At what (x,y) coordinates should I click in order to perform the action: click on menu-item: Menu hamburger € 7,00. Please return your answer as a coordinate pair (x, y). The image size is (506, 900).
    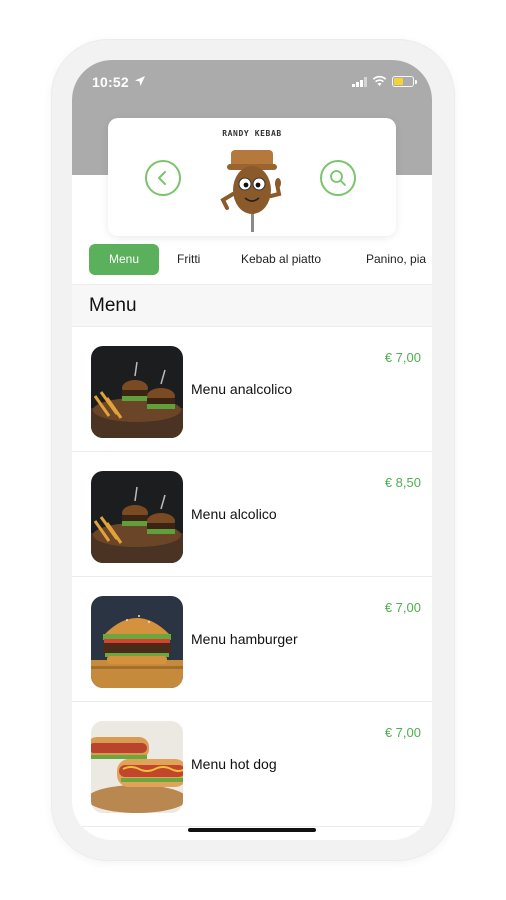
    Looking at the image, I should click on (252, 639).